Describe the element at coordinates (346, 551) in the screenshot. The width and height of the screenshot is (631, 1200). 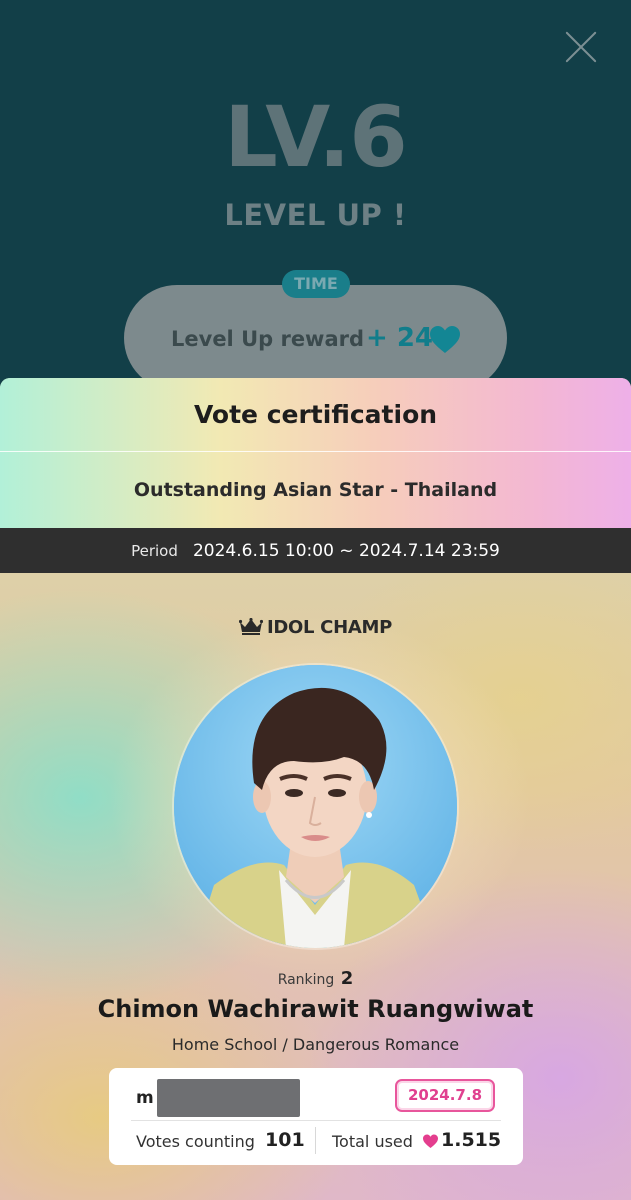
I see `period-value: 2024.6.15 10:00 ~ 2024.7.14 23:59` at that location.